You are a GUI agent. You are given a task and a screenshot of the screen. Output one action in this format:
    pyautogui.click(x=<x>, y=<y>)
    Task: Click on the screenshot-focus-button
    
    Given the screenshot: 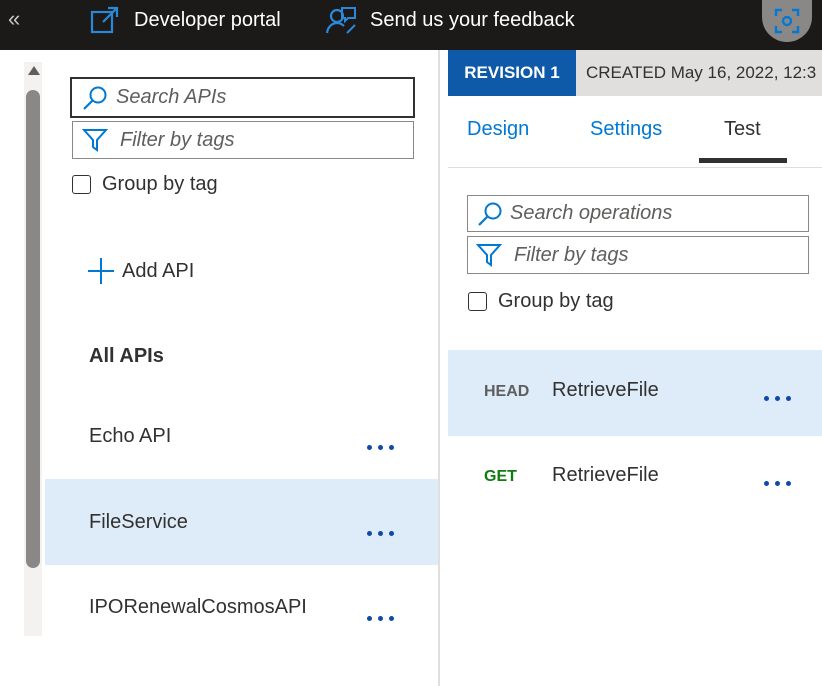 What is the action you would take?
    pyautogui.click(x=787, y=21)
    